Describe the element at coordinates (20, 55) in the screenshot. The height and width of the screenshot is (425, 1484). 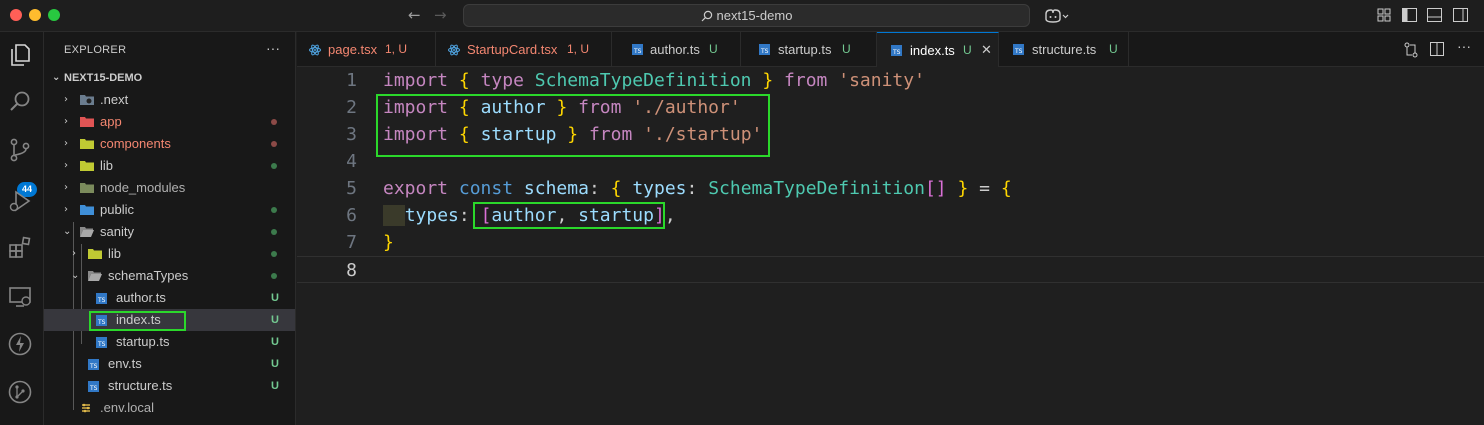
I see `files-icon` at that location.